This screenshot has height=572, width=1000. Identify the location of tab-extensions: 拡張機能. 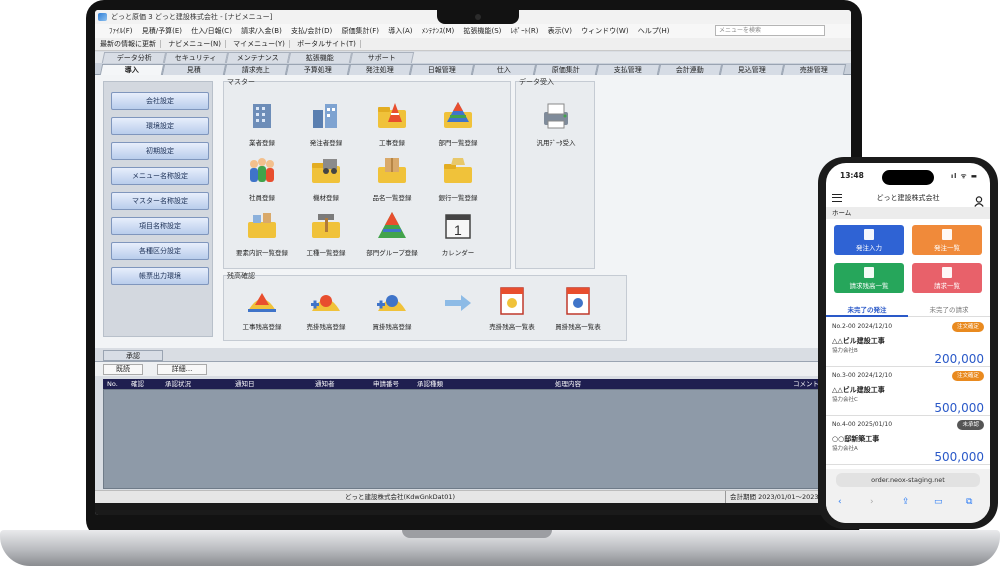
(320, 57).